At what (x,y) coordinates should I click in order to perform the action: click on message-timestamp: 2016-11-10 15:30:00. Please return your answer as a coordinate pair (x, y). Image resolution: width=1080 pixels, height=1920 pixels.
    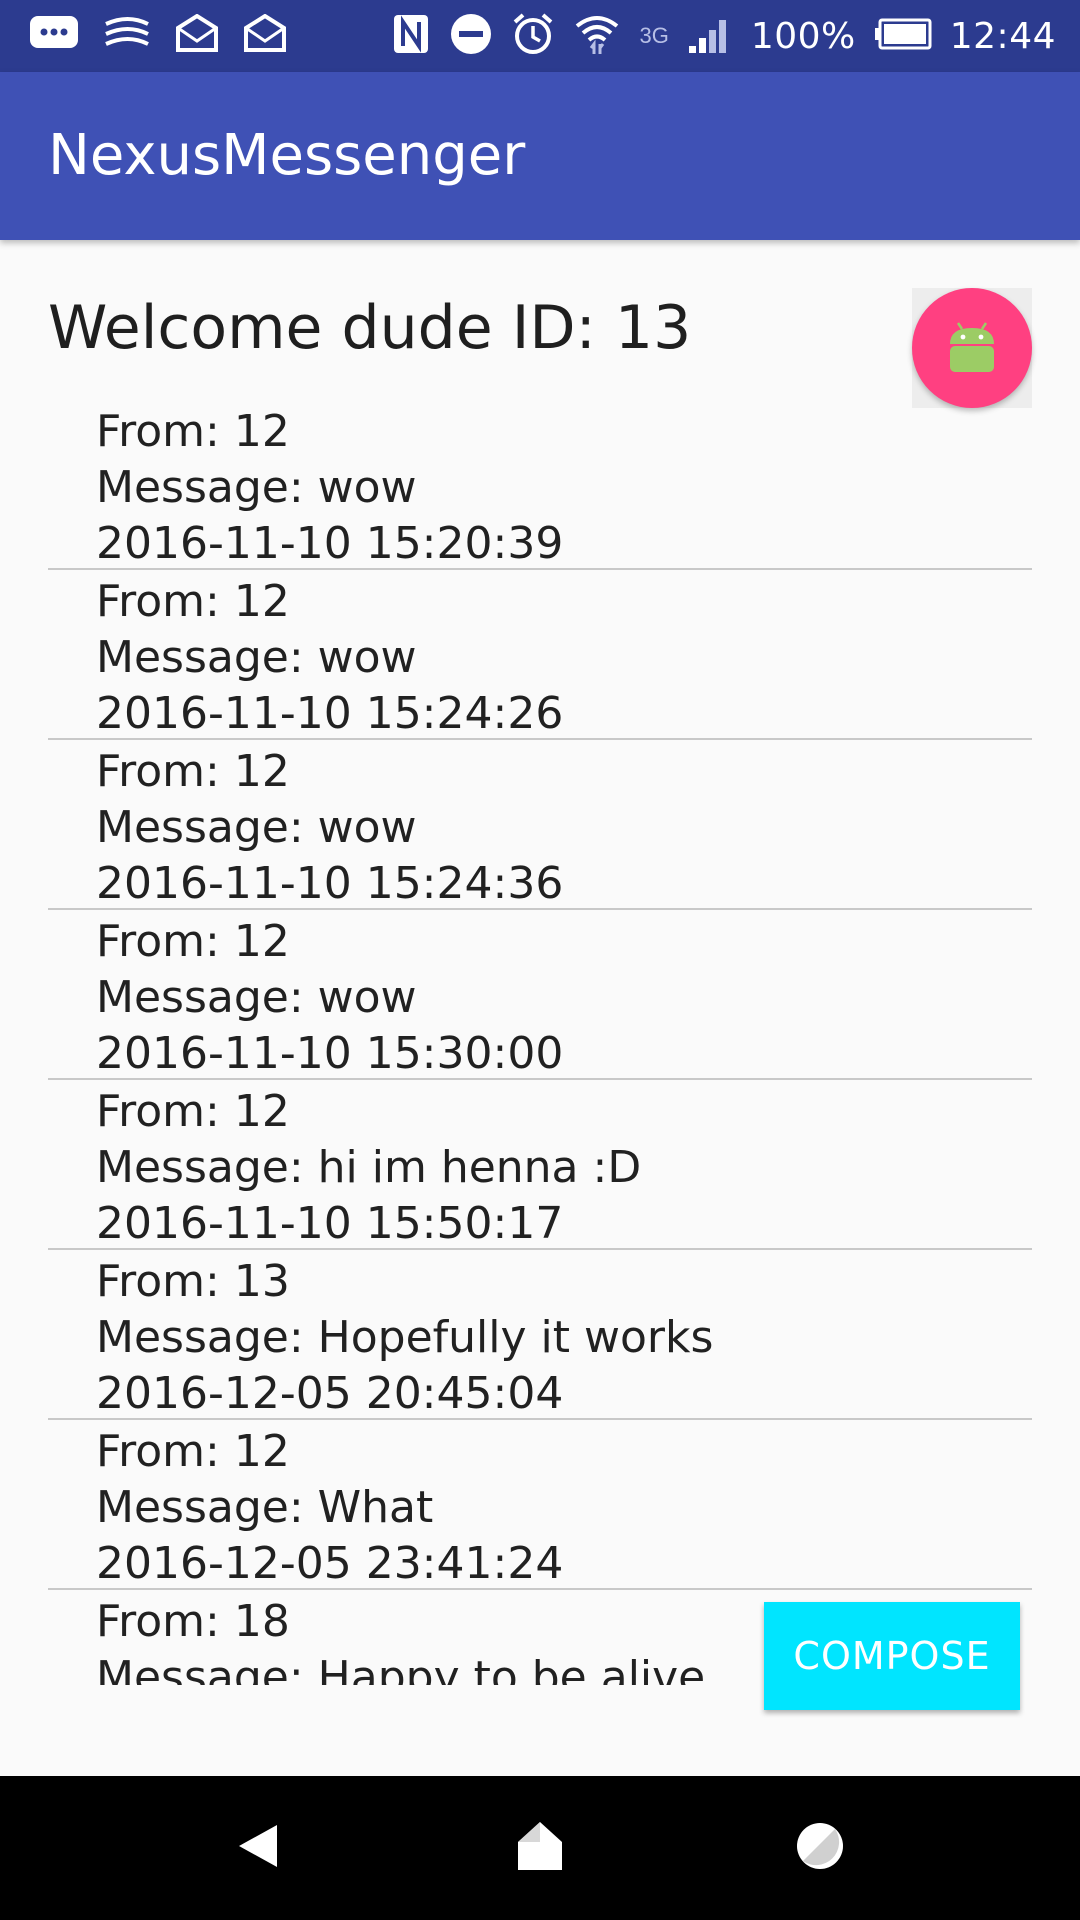
    Looking at the image, I should click on (330, 1053).